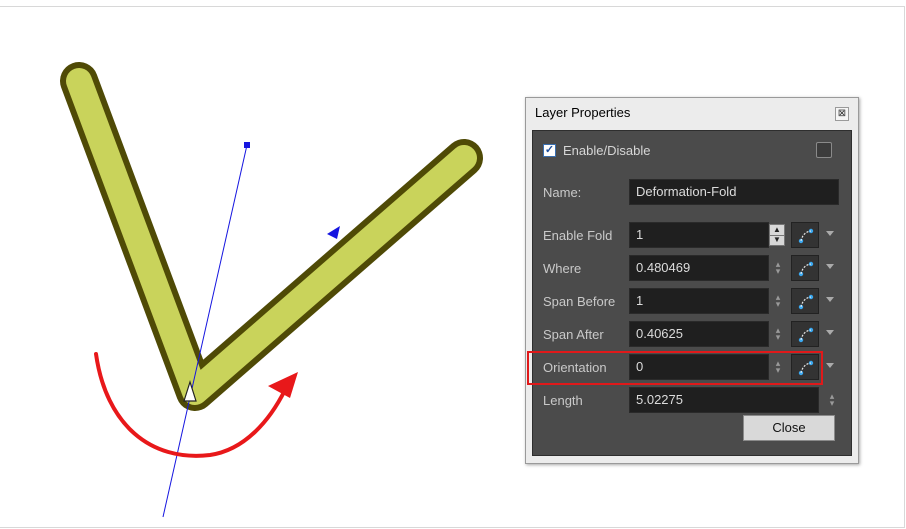  I want to click on span-before-row: Span Before 1 ▴ ▾, so click(692, 301).